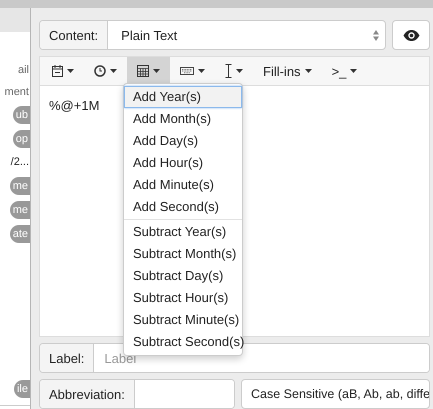 The image size is (433, 409). I want to click on label-caption: Label:, so click(67, 358).